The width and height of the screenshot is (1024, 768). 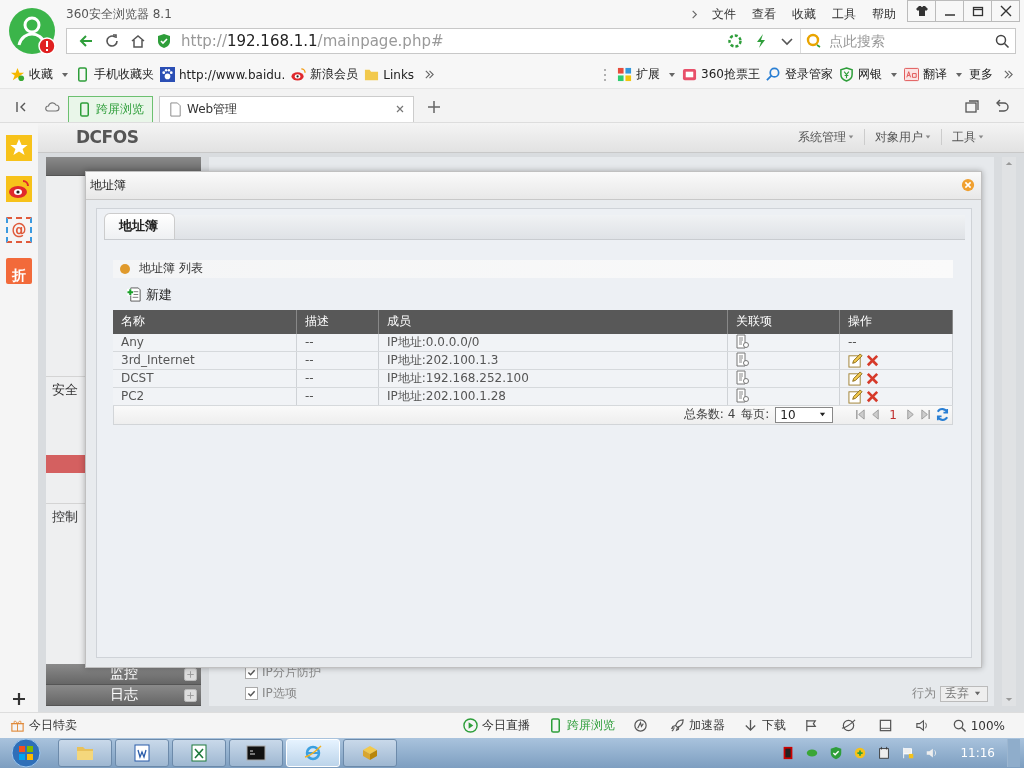 I want to click on status-button: 100%, so click(x=978, y=725).